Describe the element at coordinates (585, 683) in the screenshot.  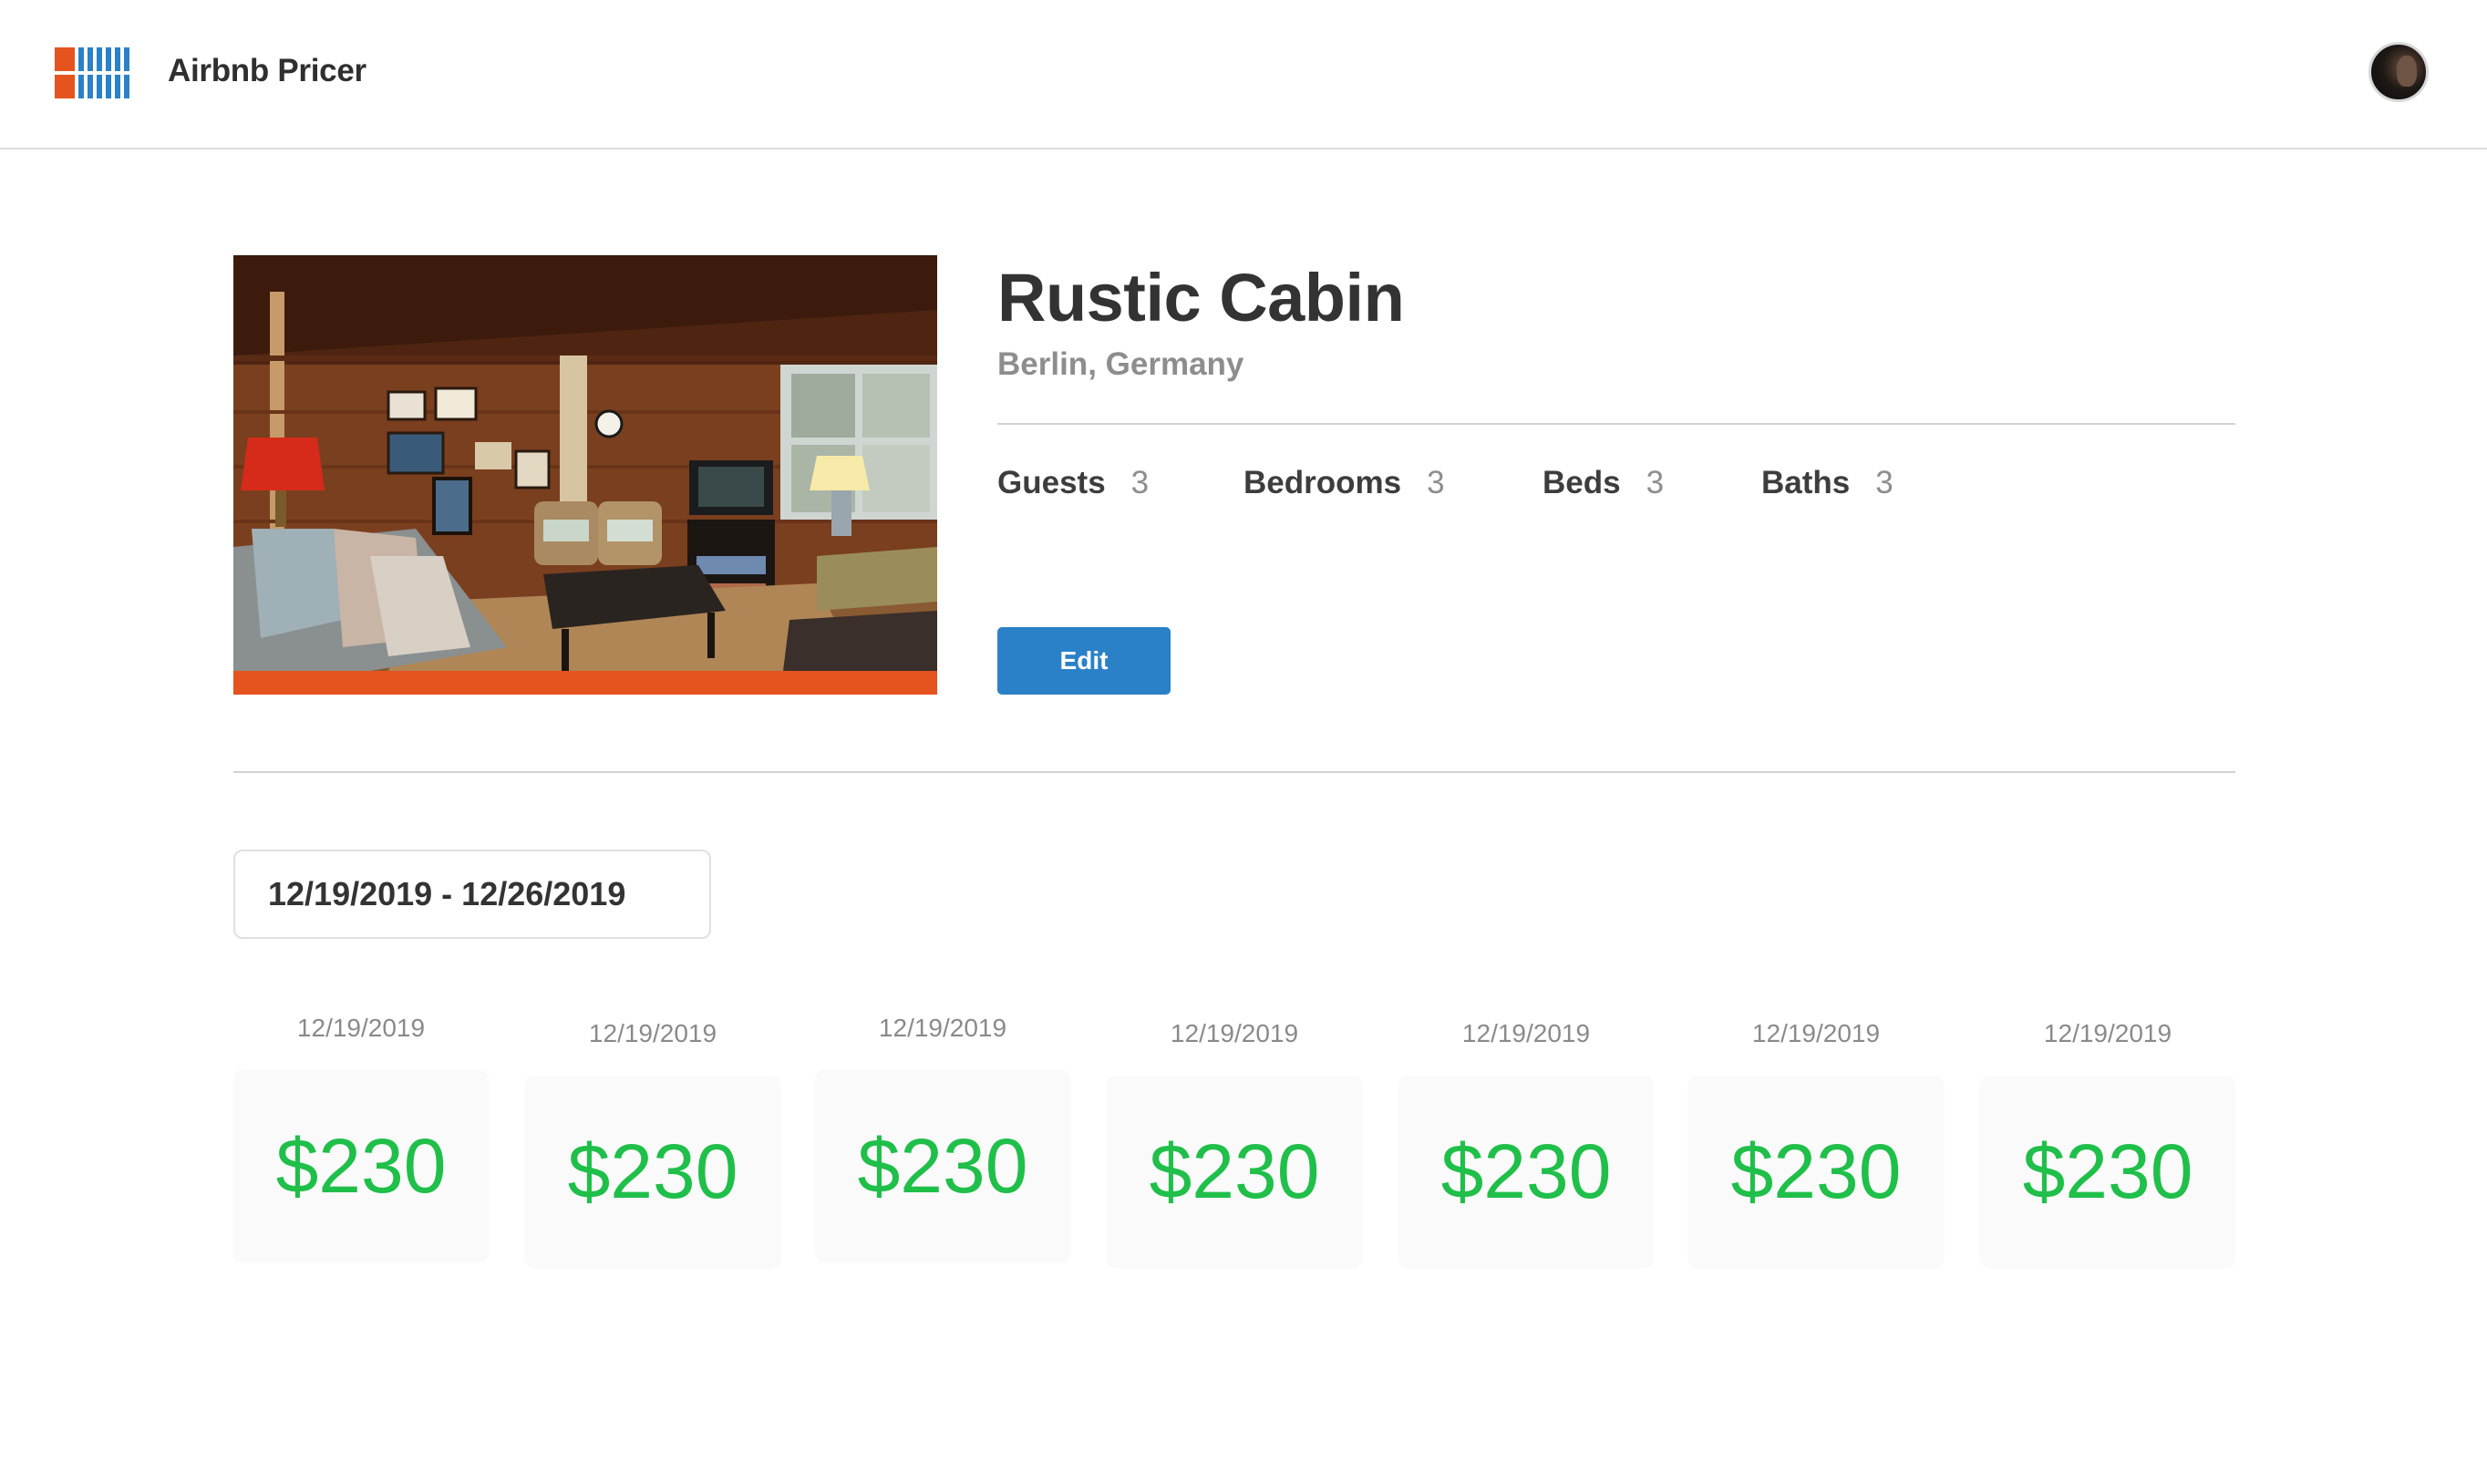
I see `photo-accent-stripe` at that location.